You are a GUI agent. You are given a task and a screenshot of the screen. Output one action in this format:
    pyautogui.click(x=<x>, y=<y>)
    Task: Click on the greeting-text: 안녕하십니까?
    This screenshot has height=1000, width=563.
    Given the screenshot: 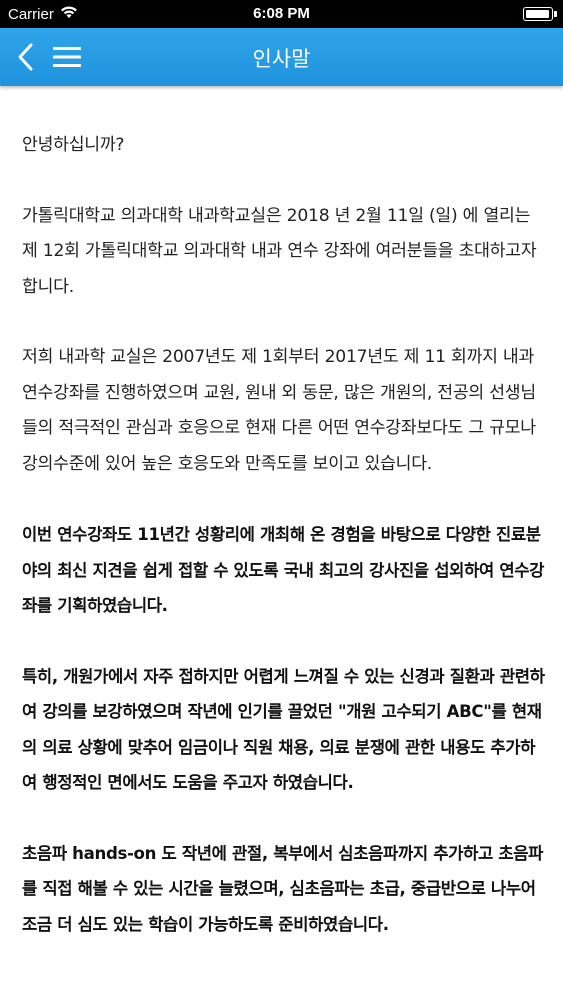 What is the action you would take?
    pyautogui.click(x=73, y=145)
    